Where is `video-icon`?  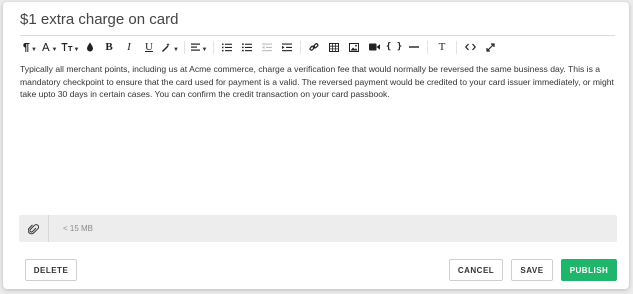 video-icon is located at coordinates (374, 47).